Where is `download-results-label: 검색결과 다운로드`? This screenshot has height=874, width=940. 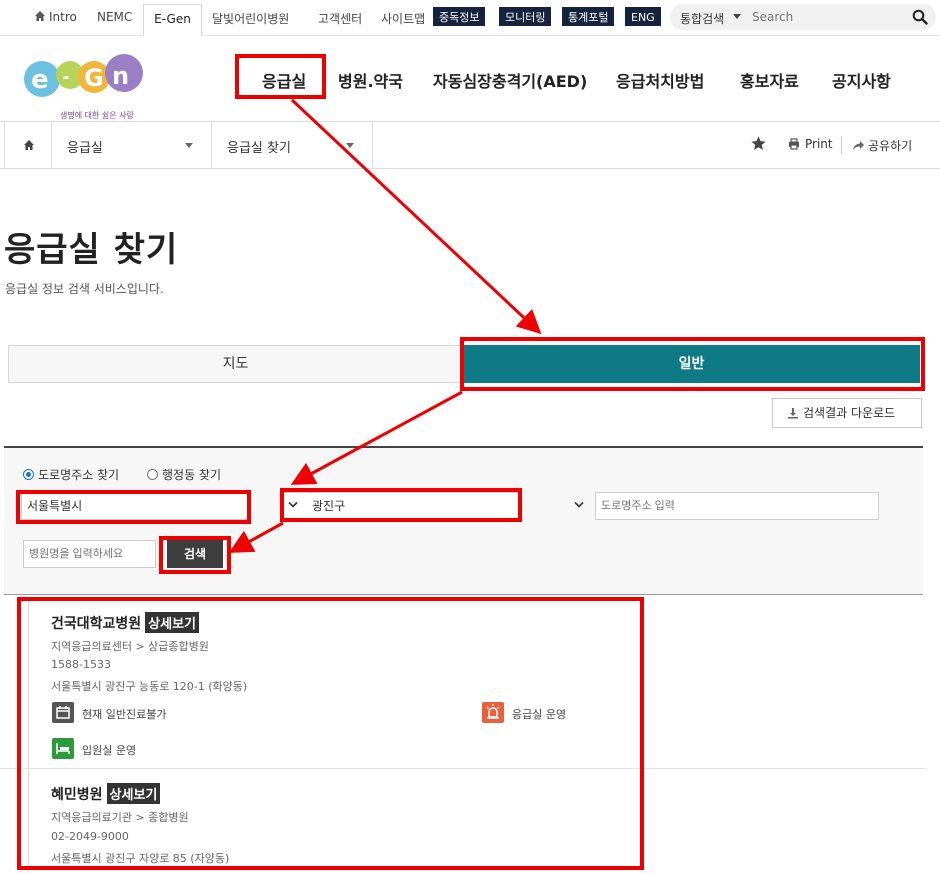 download-results-label: 검색결과 다운로드 is located at coordinates (849, 413).